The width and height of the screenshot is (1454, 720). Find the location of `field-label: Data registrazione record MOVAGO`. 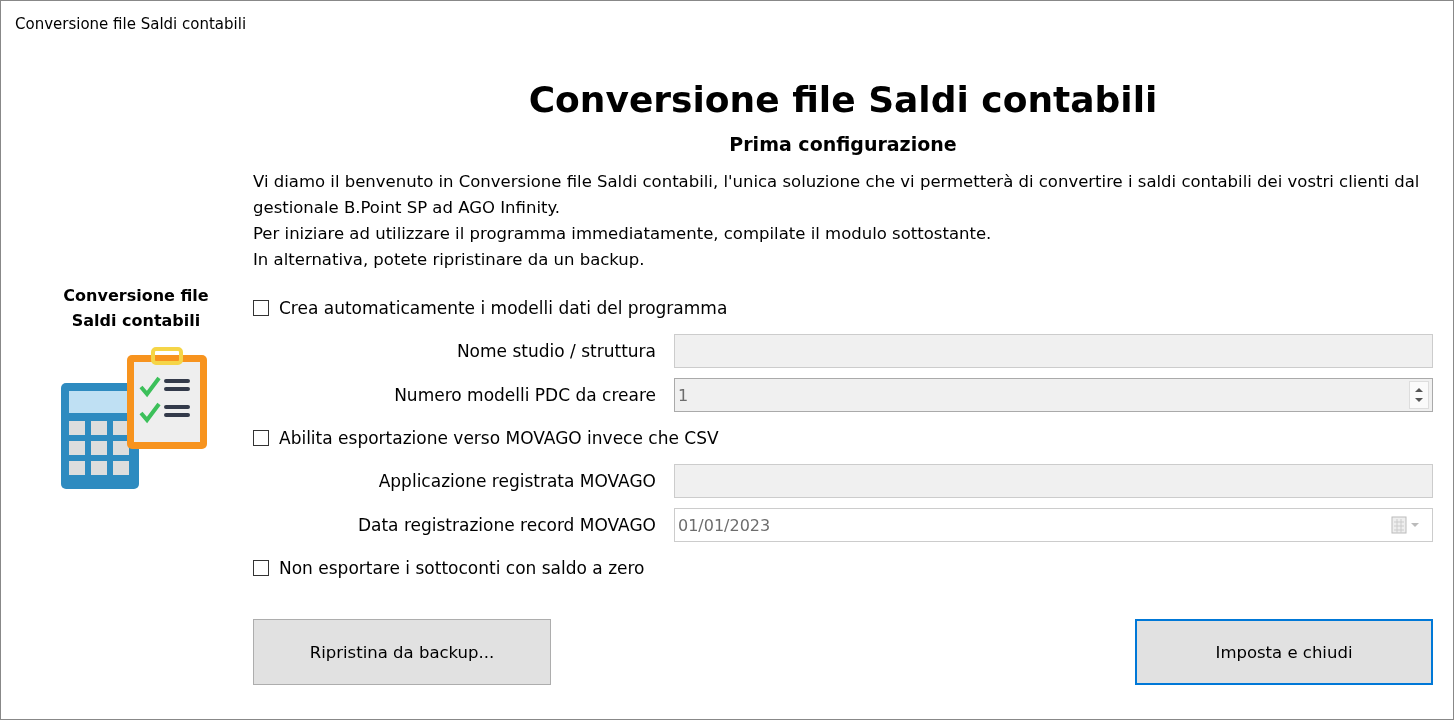

field-label: Data registrazione record MOVAGO is located at coordinates (506, 525).